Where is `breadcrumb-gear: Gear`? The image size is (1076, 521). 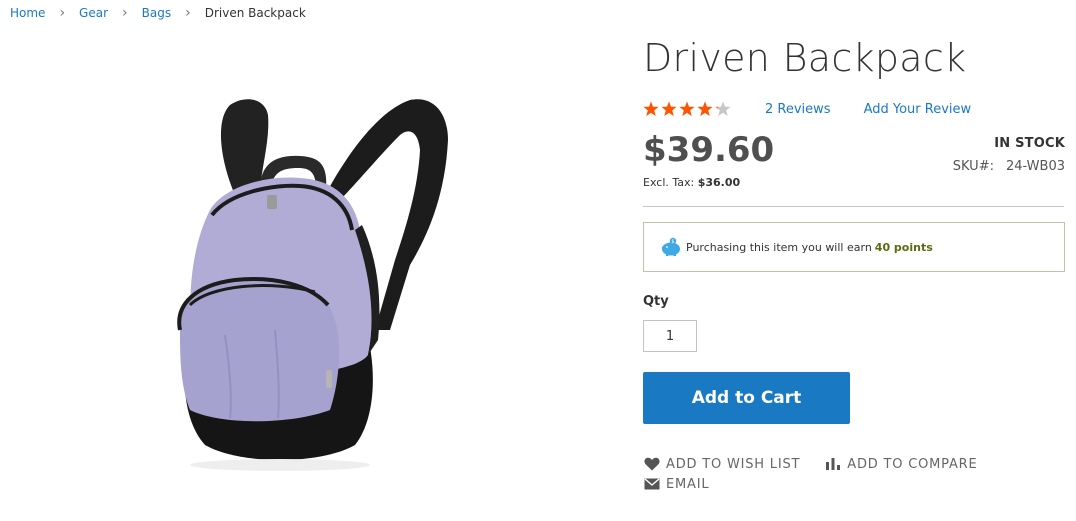
breadcrumb-gear: Gear is located at coordinates (93, 13).